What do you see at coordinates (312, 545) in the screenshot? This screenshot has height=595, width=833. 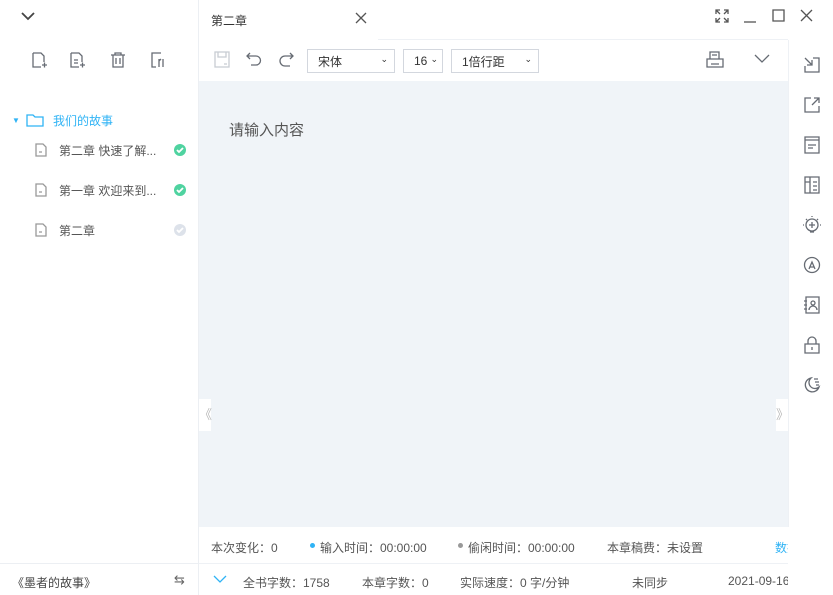 I see `input-dot-icon` at bounding box center [312, 545].